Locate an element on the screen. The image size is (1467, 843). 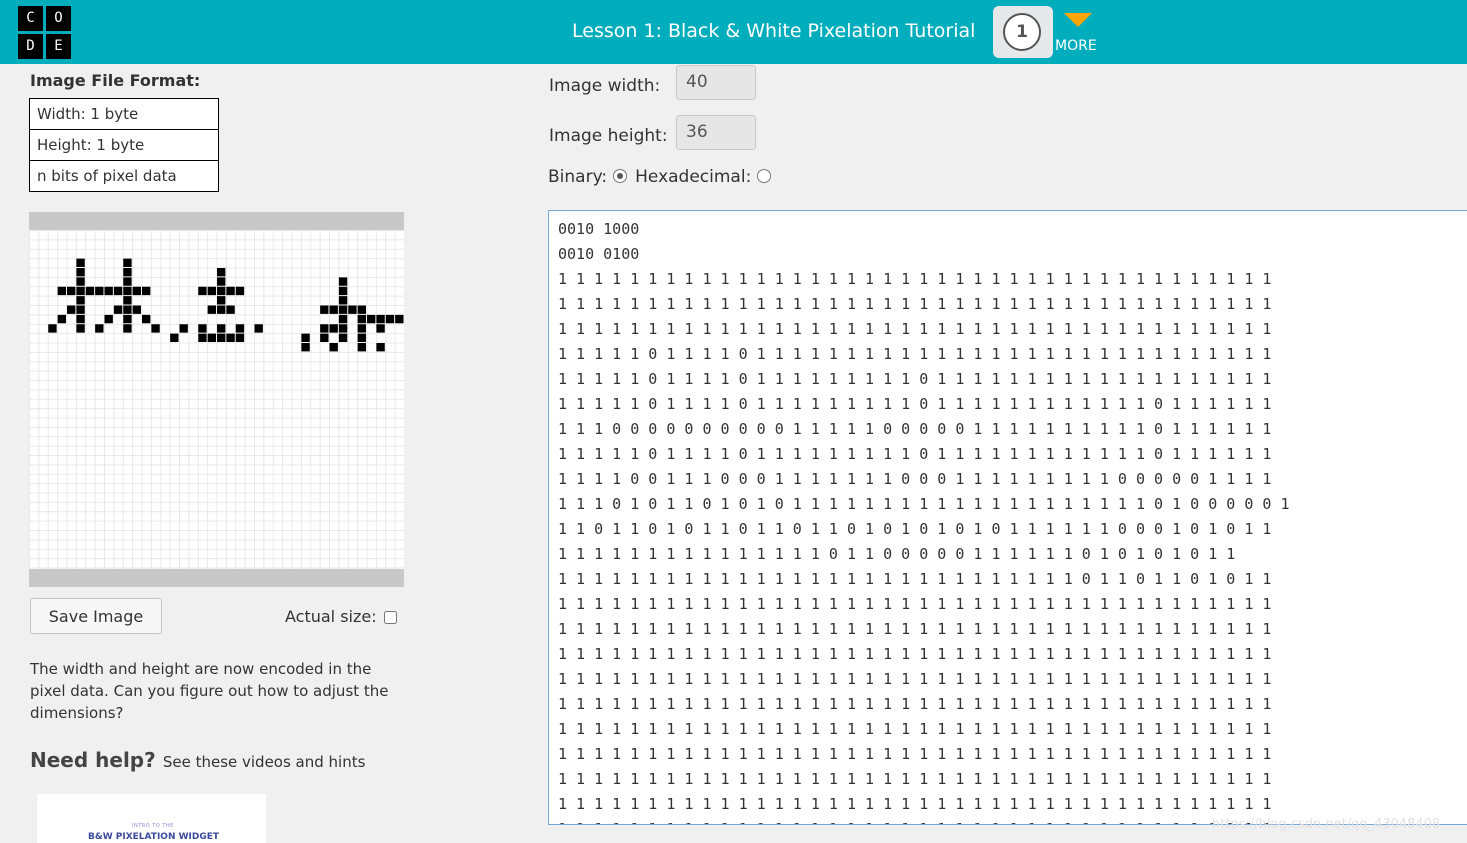
logo-letter: E is located at coordinates (58, 46).